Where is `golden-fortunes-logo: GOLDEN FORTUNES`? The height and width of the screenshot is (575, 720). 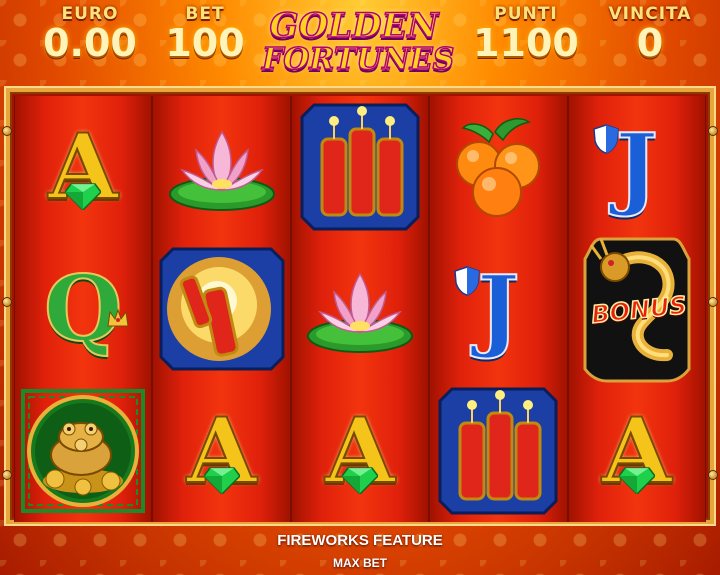 golden-fortunes-logo: GOLDEN FORTUNES is located at coordinates (358, 43).